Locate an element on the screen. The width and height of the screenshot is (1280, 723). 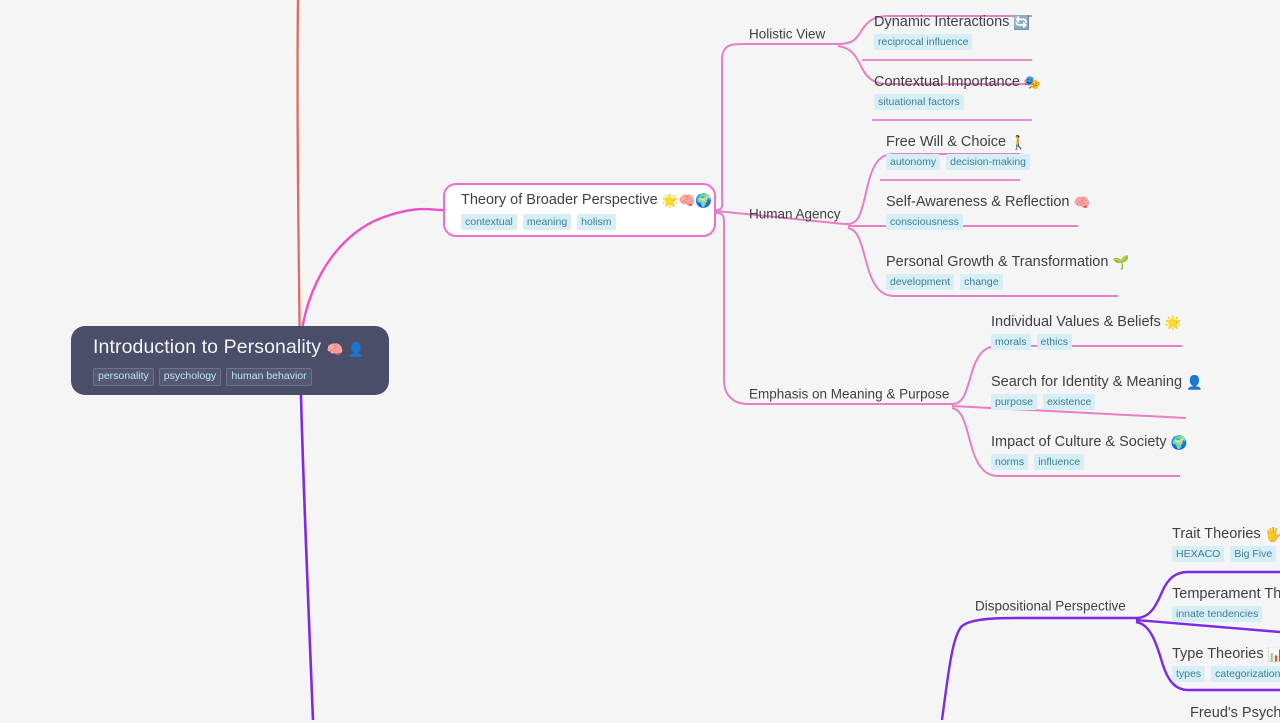
leaf-title: Contextual Importance 🎭 is located at coordinates (957, 82).